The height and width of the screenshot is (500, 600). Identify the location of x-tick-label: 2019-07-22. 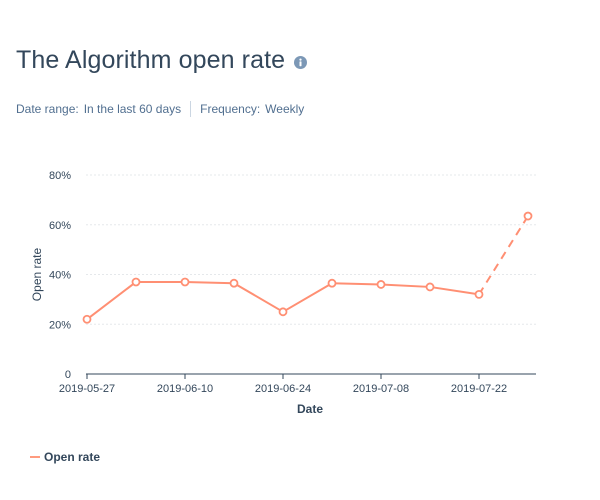
(479, 389).